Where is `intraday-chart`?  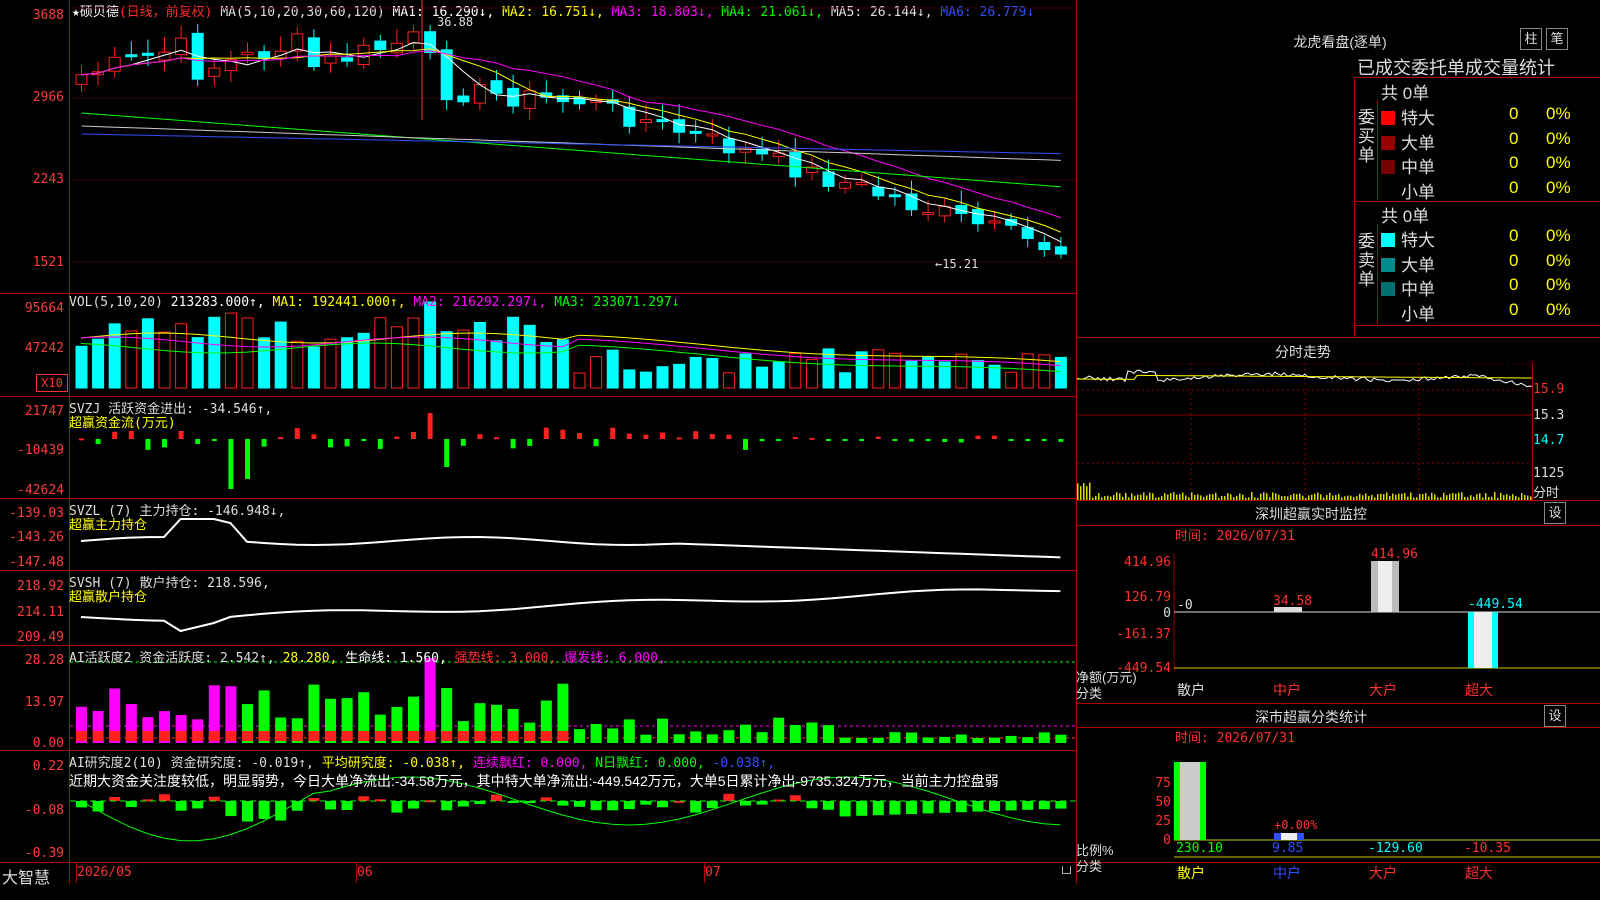 intraday-chart is located at coordinates (1305, 431).